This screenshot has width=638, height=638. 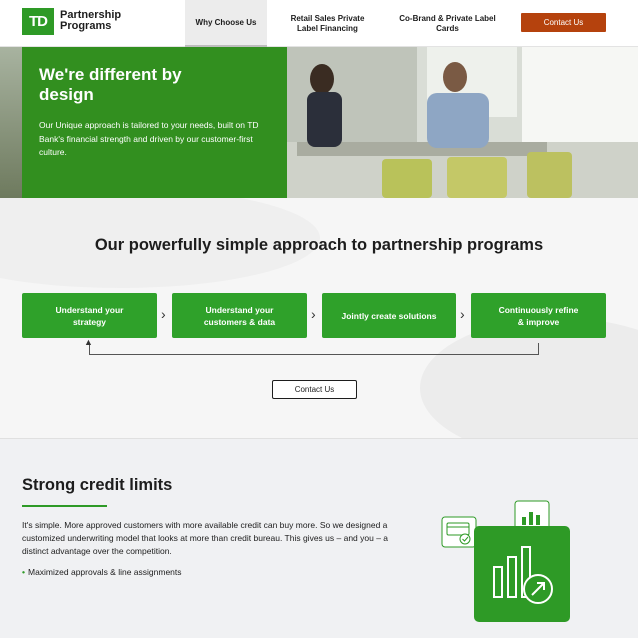 What do you see at coordinates (314, 349) in the screenshot?
I see `loop-back-line` at bounding box center [314, 349].